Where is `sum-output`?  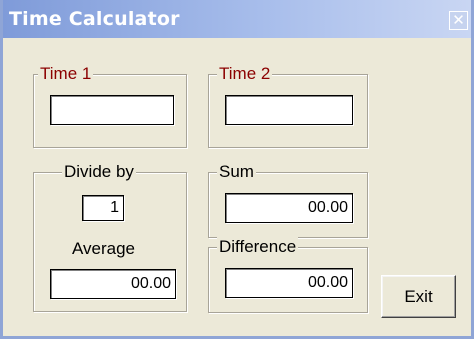 sum-output is located at coordinates (289, 208).